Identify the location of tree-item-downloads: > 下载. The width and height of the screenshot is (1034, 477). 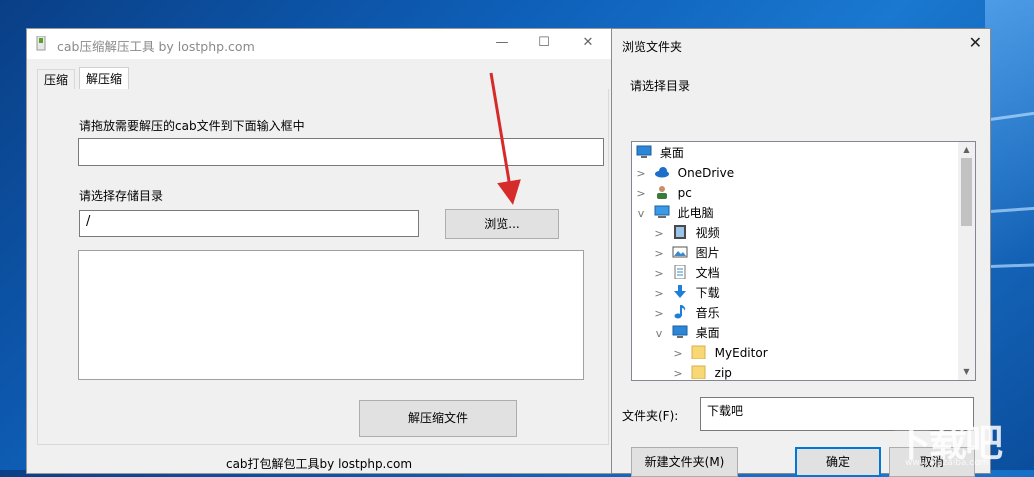
(686, 293).